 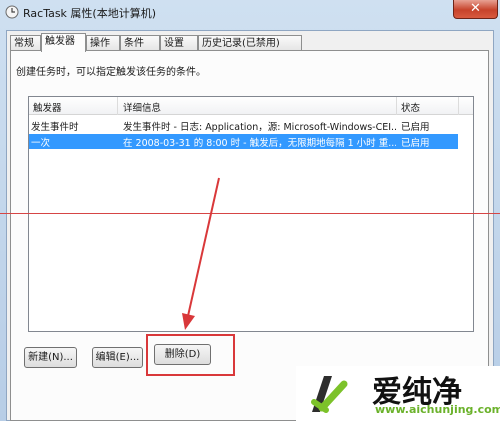 I want to click on tab-settings: 设置, so click(x=179, y=43).